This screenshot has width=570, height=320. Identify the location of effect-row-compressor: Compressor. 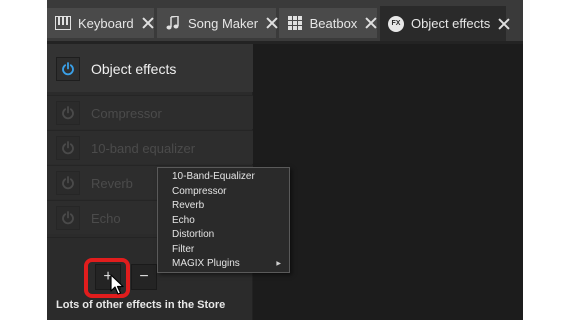
(150, 112).